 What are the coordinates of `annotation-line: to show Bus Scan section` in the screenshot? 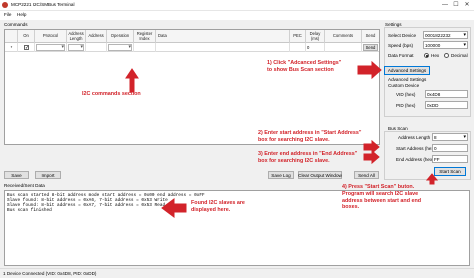 It's located at (300, 69).